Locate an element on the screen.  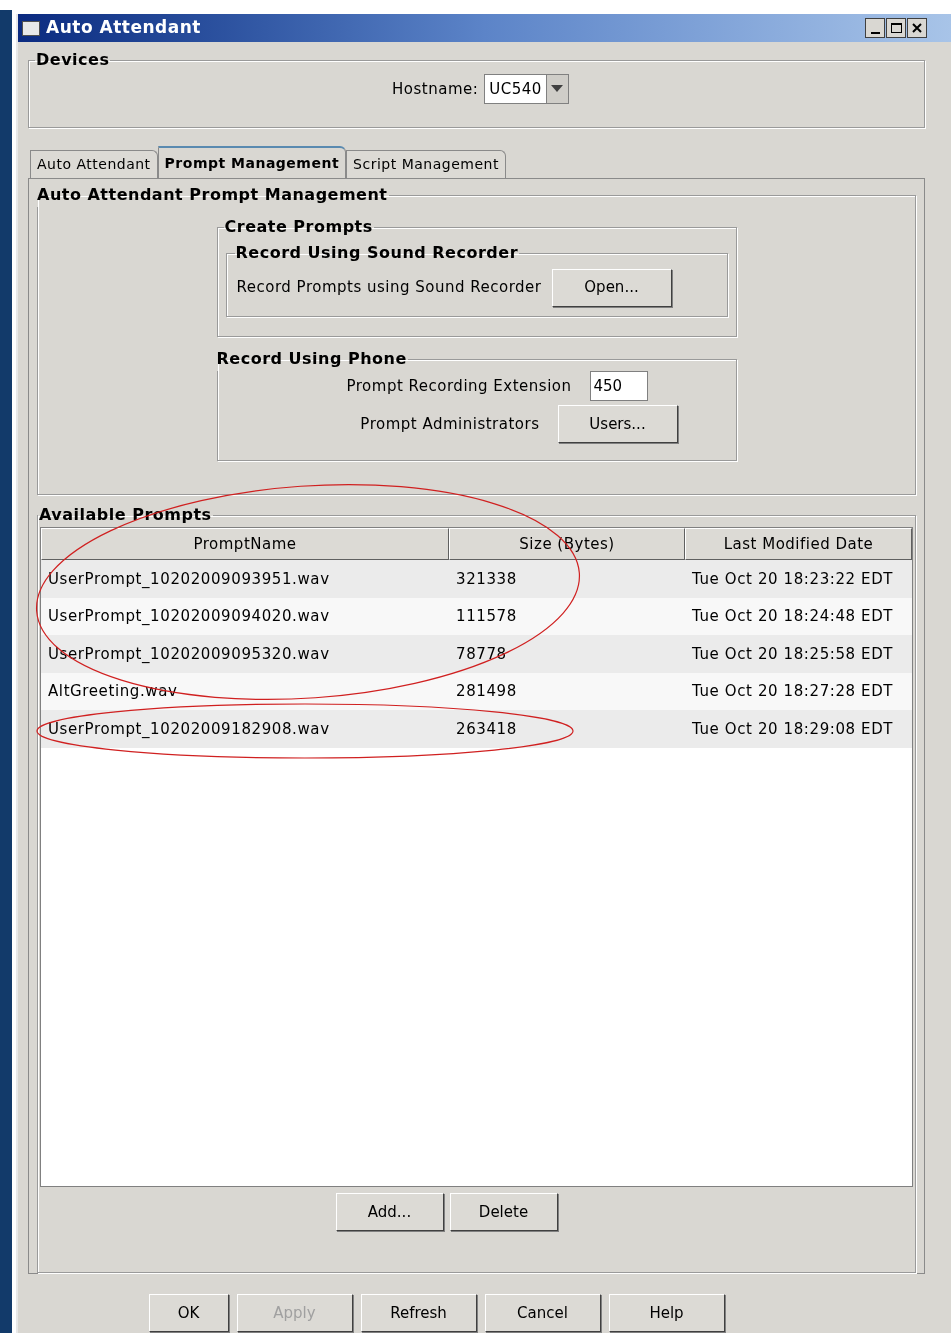
table-cell-text: UserPrompt_10202009182908.wav is located at coordinates (189, 729).